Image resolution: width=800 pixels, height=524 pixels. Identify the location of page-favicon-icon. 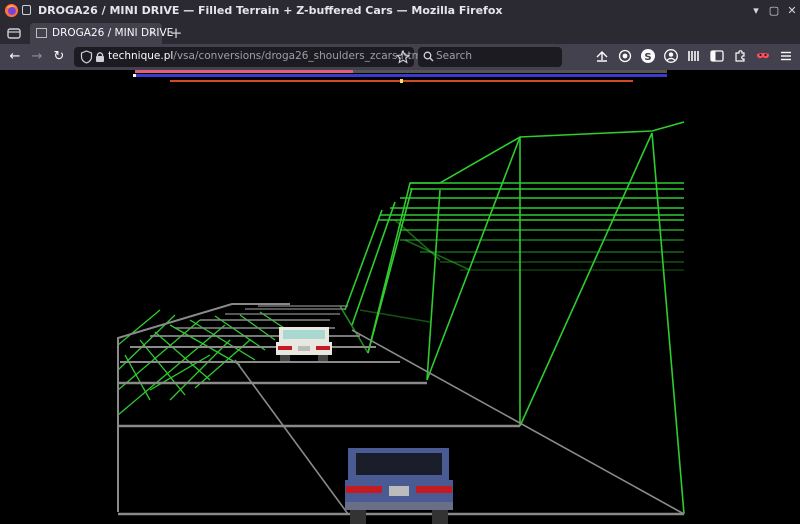
(41, 33).